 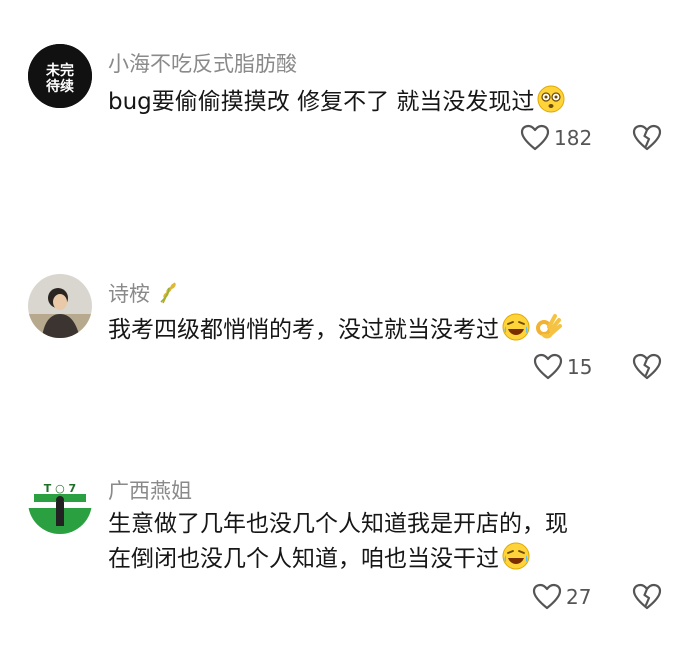 I want to click on ok-hand-emoji, so click(x=548, y=327).